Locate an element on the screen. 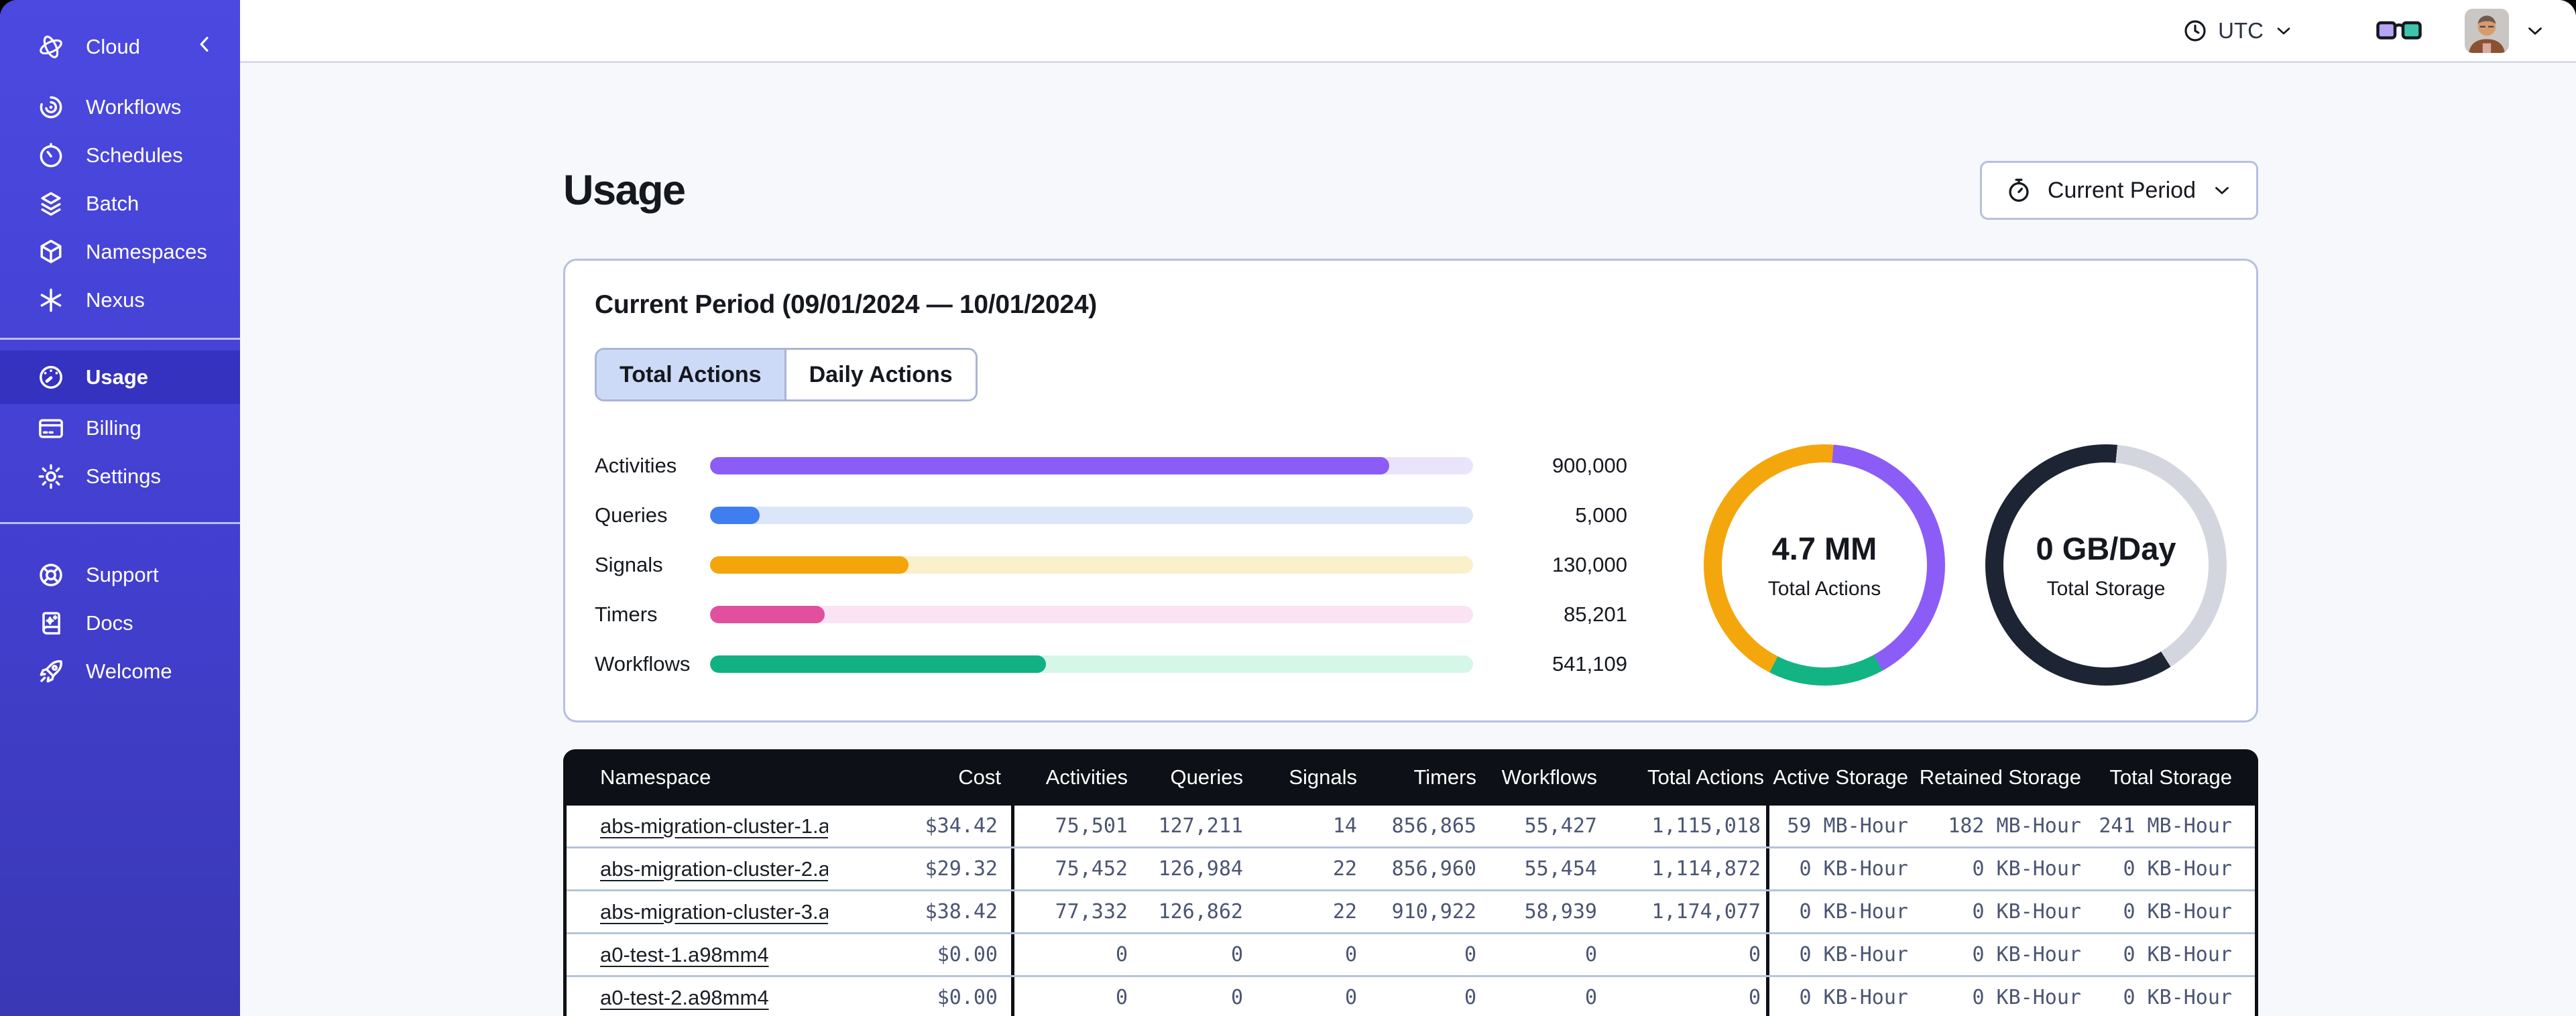 This screenshot has height=1016, width=2576. sidebar-collapse-button is located at coordinates (204, 46).